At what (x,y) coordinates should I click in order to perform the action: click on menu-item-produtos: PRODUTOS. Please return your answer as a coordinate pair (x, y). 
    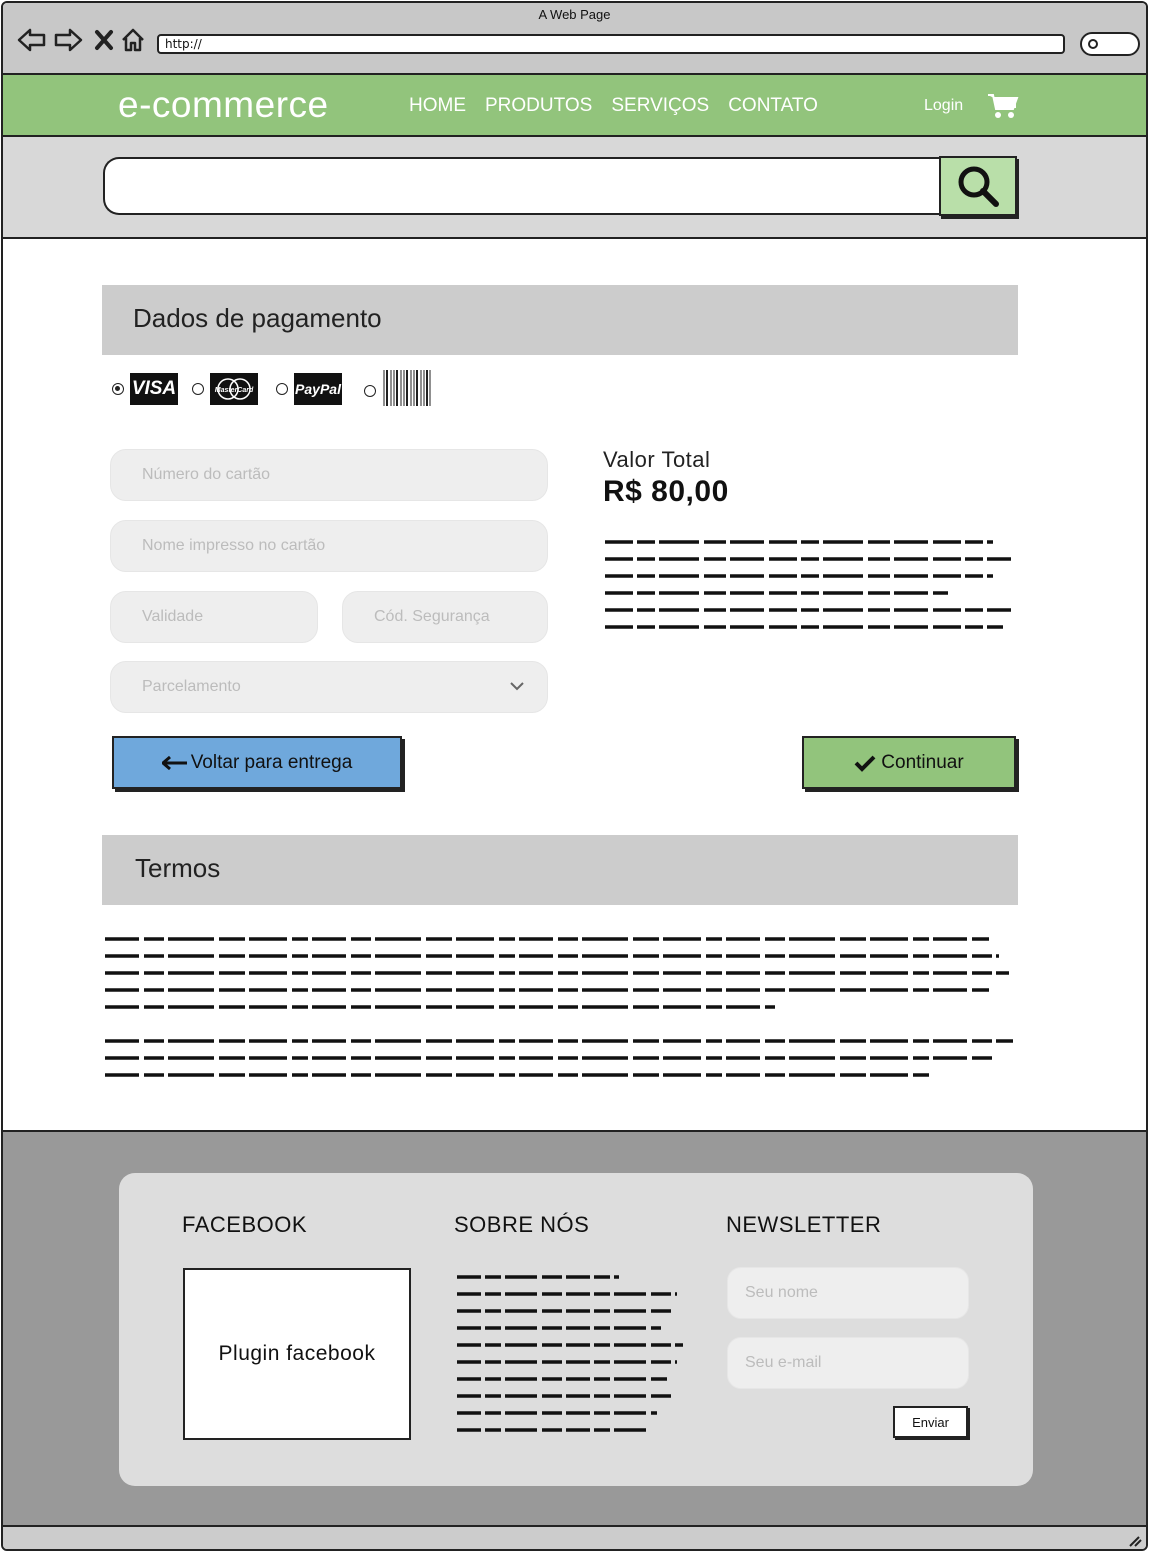
    Looking at the image, I should click on (538, 106).